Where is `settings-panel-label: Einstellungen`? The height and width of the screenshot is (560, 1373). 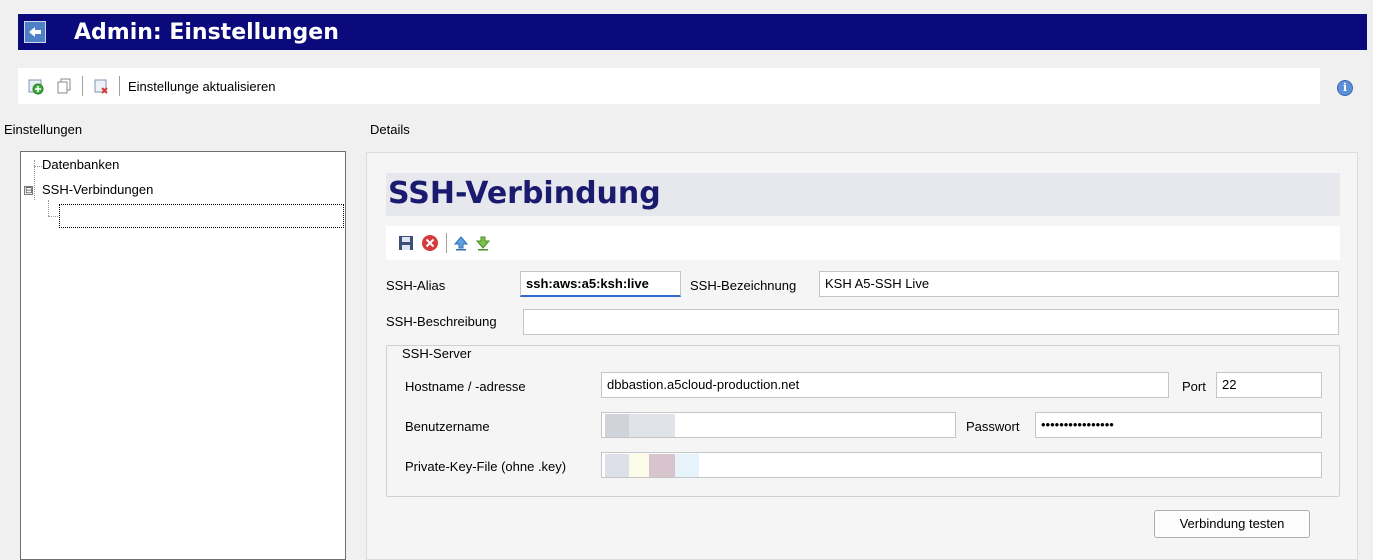
settings-panel-label: Einstellungen is located at coordinates (43, 129).